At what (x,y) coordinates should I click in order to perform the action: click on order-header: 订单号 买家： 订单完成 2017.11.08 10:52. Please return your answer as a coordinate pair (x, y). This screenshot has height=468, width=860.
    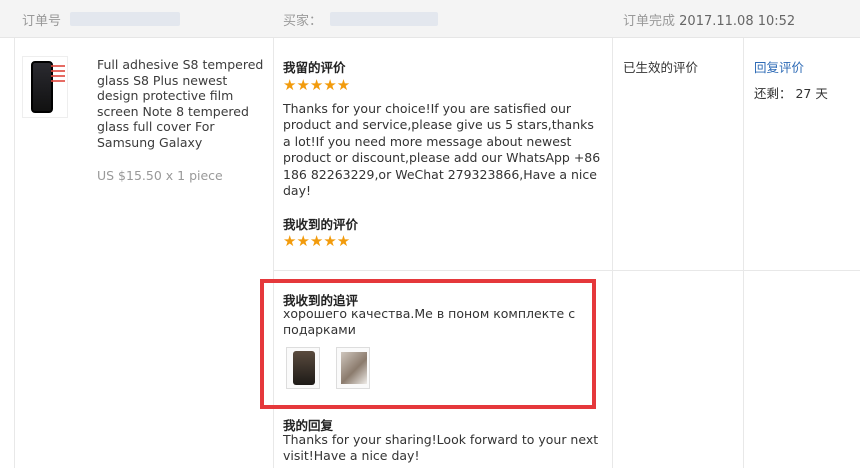
    Looking at the image, I should click on (430, 19).